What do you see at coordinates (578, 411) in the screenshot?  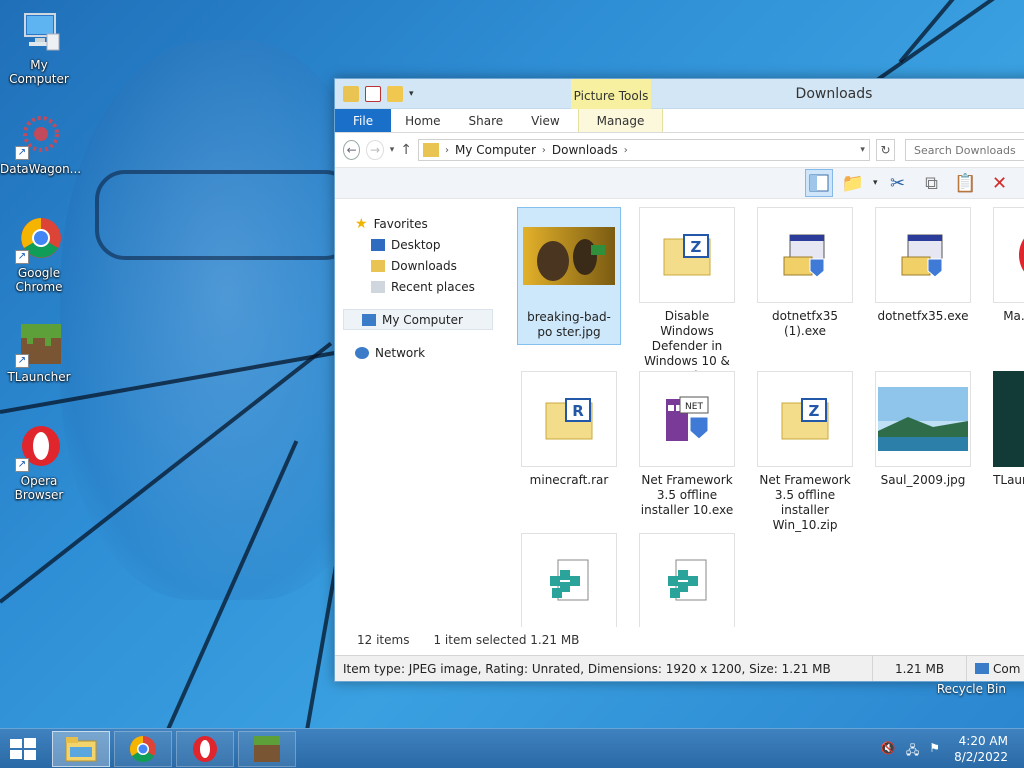 I see `svg-text: R` at bounding box center [578, 411].